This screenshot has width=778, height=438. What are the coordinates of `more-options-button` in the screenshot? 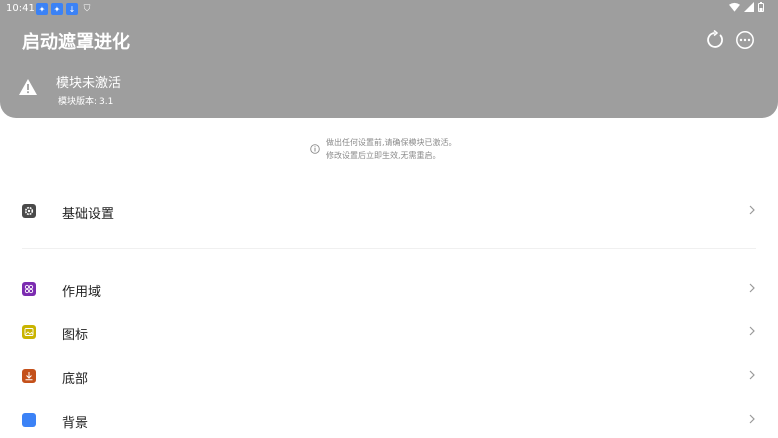 It's located at (745, 40).